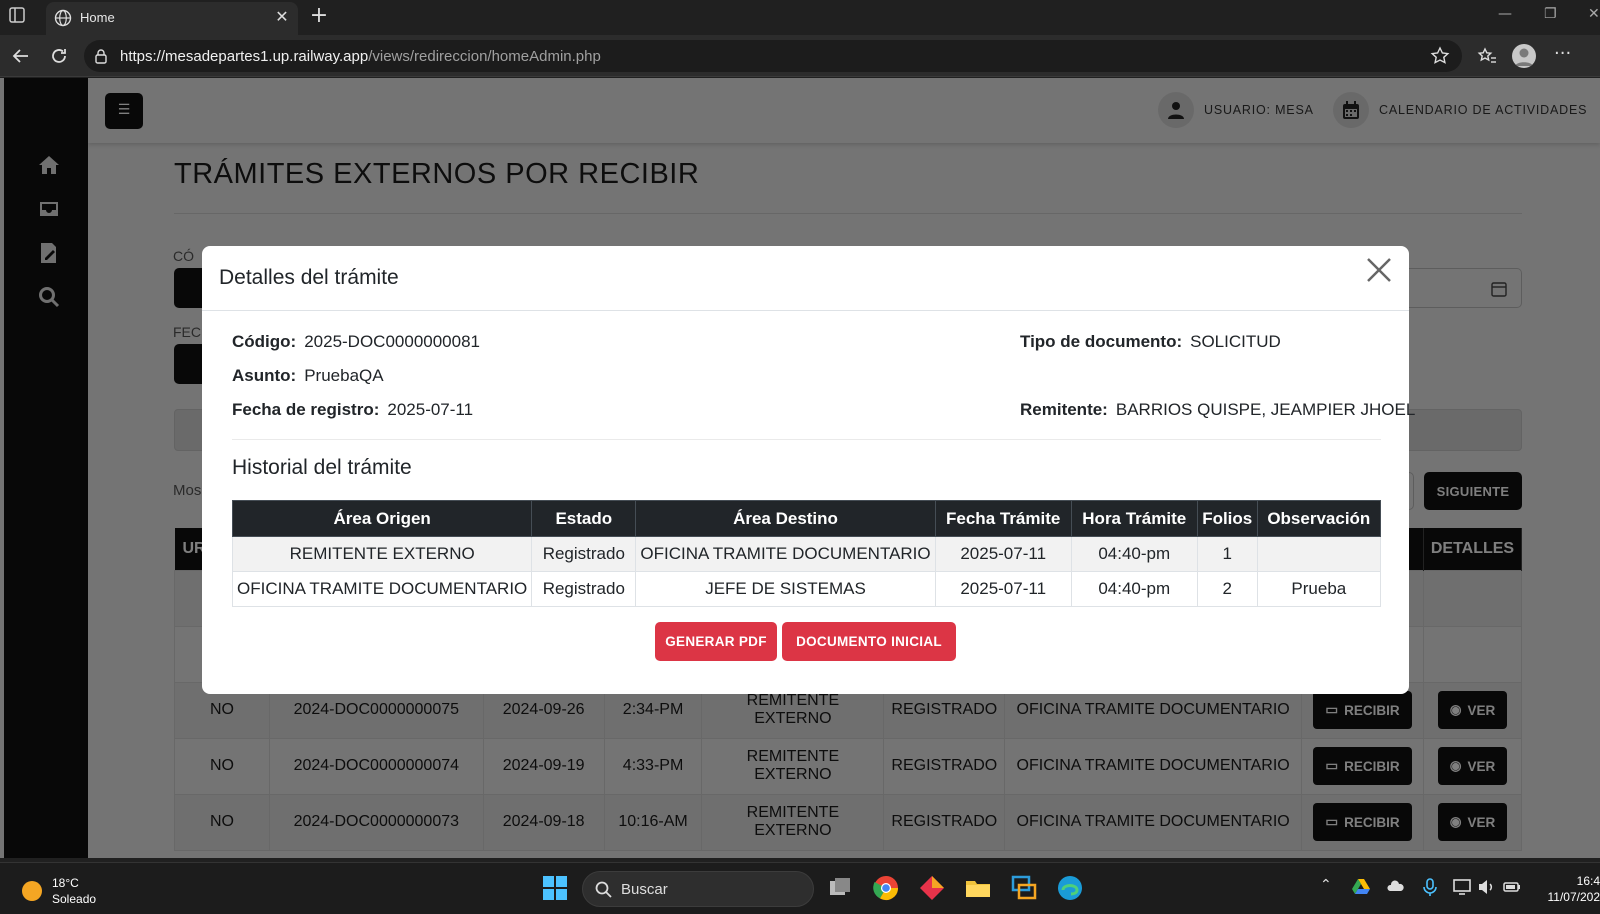  Describe the element at coordinates (20, 17) in the screenshot. I see `tab-actions-icon` at that location.